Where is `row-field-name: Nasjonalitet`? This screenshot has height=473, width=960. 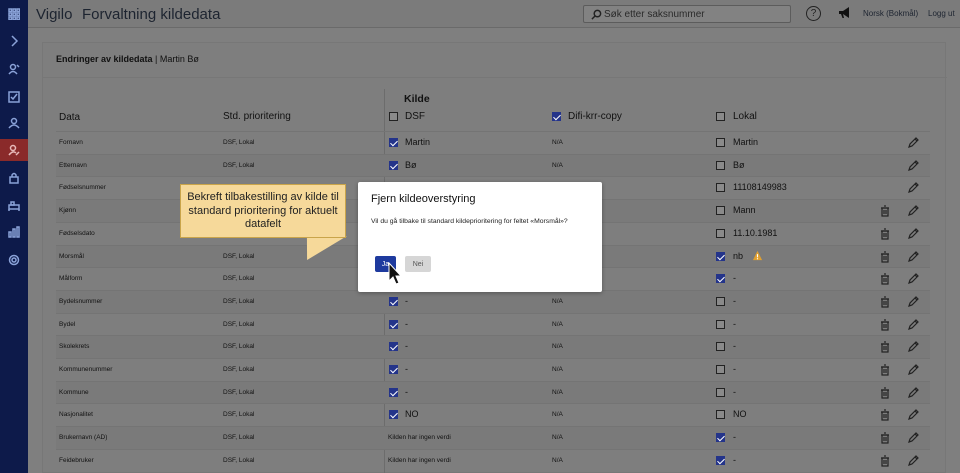 row-field-name: Nasjonalitet is located at coordinates (76, 415).